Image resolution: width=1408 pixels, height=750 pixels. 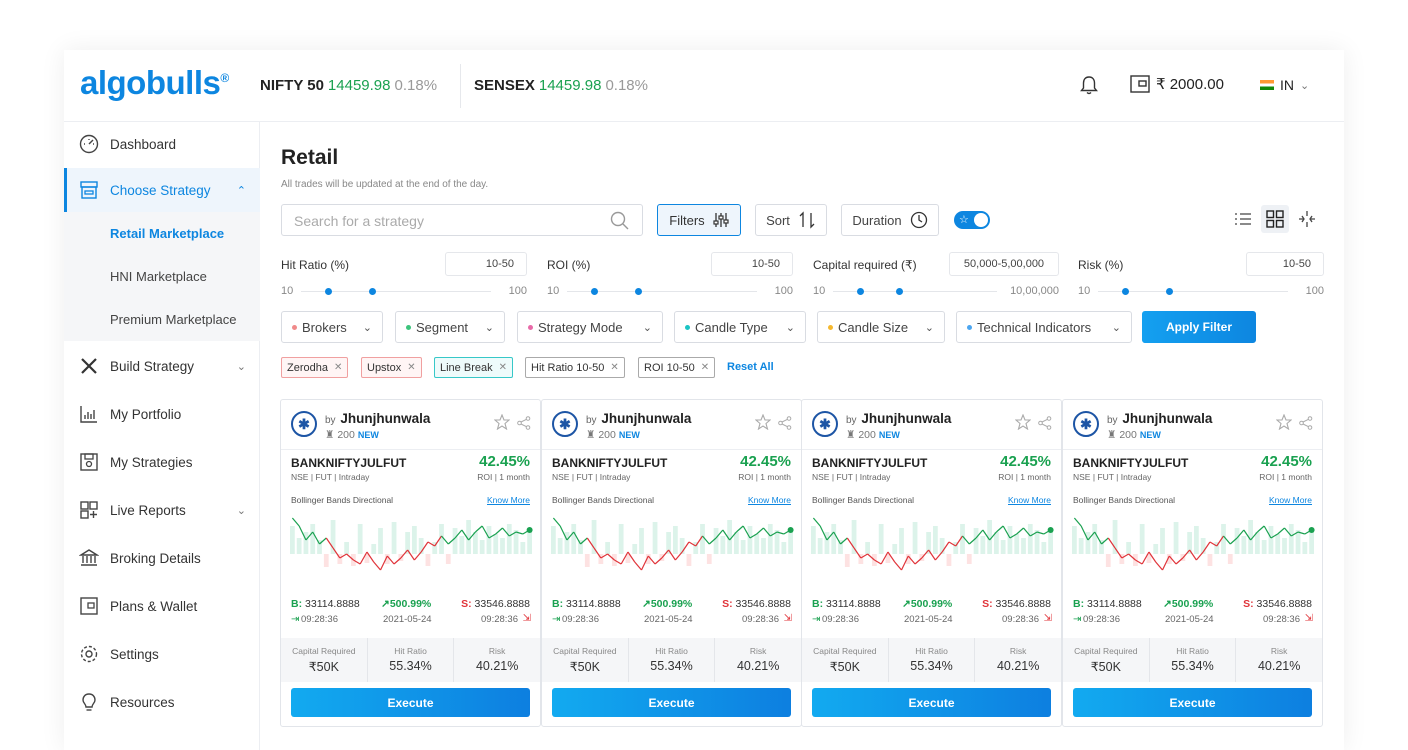 What do you see at coordinates (162, 510) in the screenshot?
I see `sidebar-item-live-reports: Live Reports ⌄` at bounding box center [162, 510].